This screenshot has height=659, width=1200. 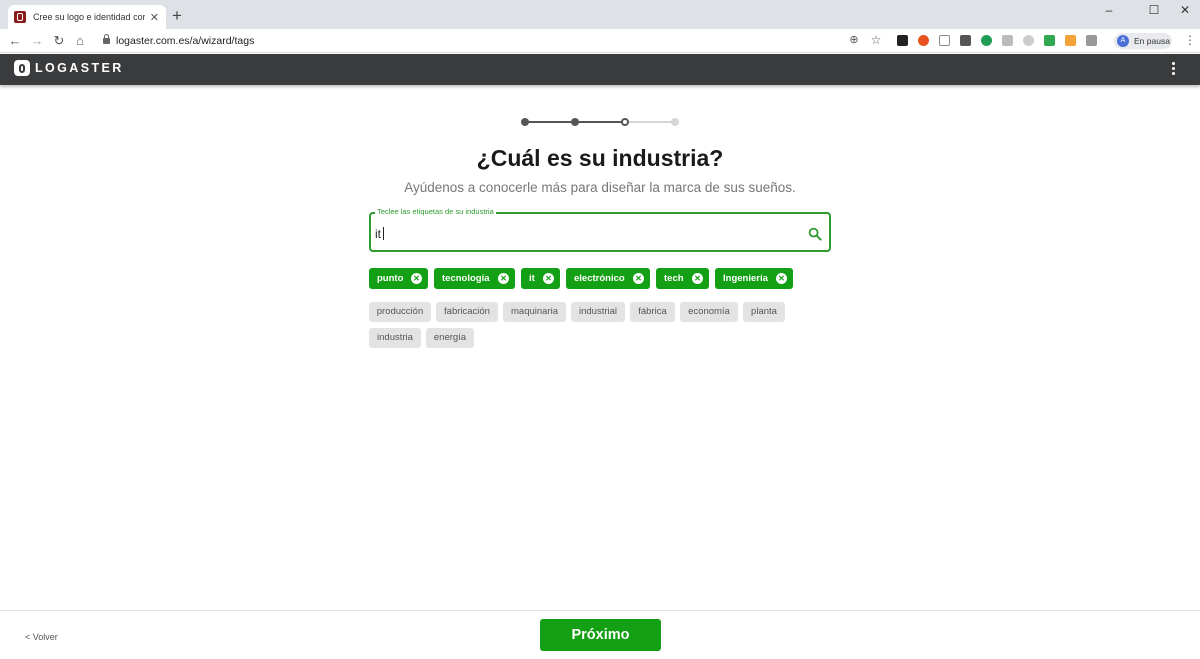 I want to click on avatar: A, so click(x=1123, y=41).